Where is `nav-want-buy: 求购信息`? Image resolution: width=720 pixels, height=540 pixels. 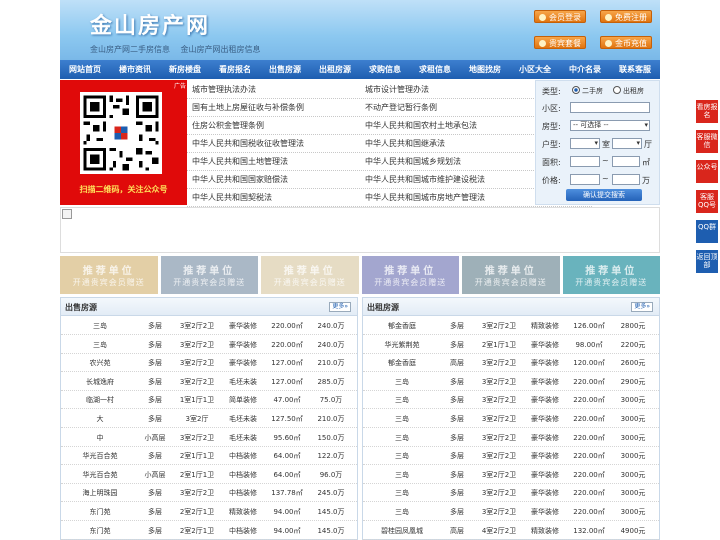
nav-want-buy: 求购信息 is located at coordinates (385, 69).